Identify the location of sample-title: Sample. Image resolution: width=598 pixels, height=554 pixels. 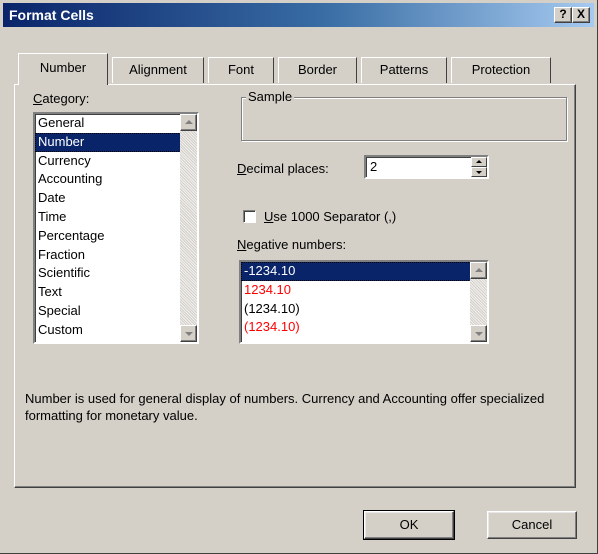
(270, 96).